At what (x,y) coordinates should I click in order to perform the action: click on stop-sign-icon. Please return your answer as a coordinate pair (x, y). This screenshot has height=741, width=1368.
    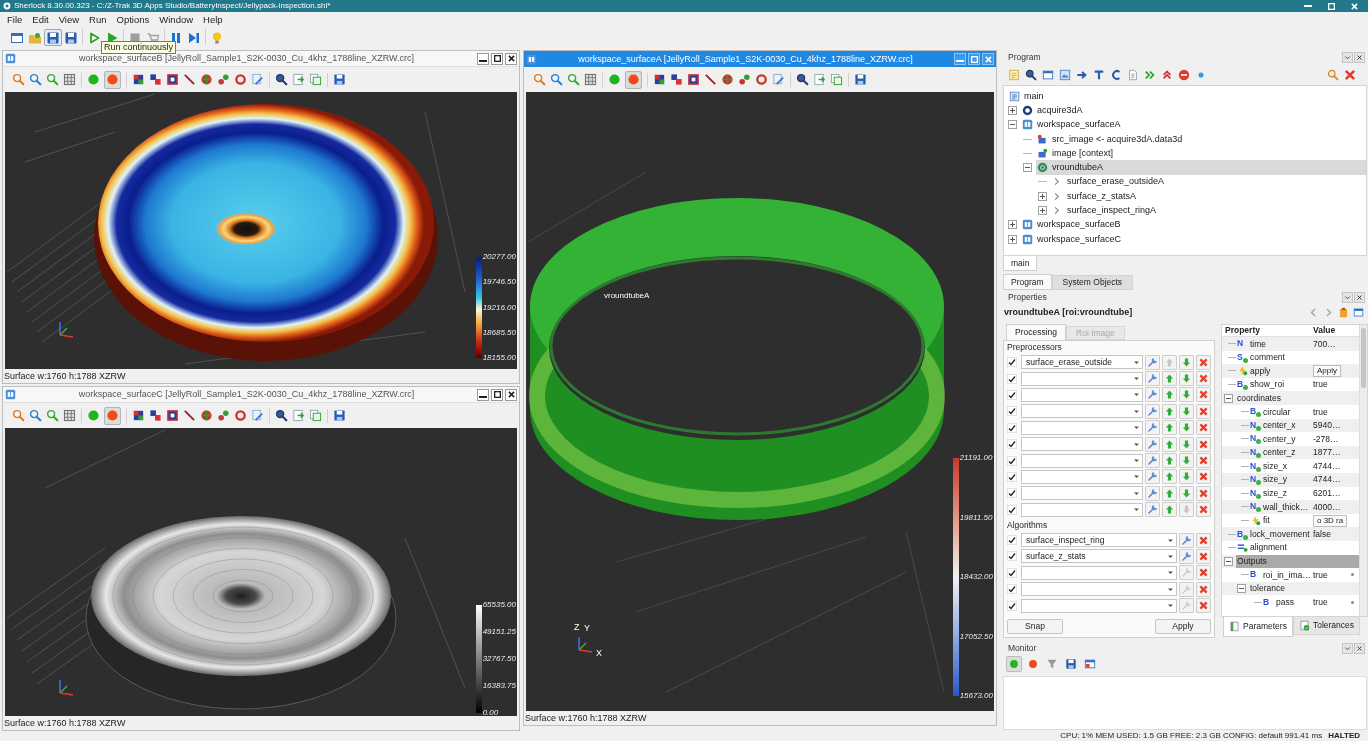
    Looking at the image, I should click on (1184, 74).